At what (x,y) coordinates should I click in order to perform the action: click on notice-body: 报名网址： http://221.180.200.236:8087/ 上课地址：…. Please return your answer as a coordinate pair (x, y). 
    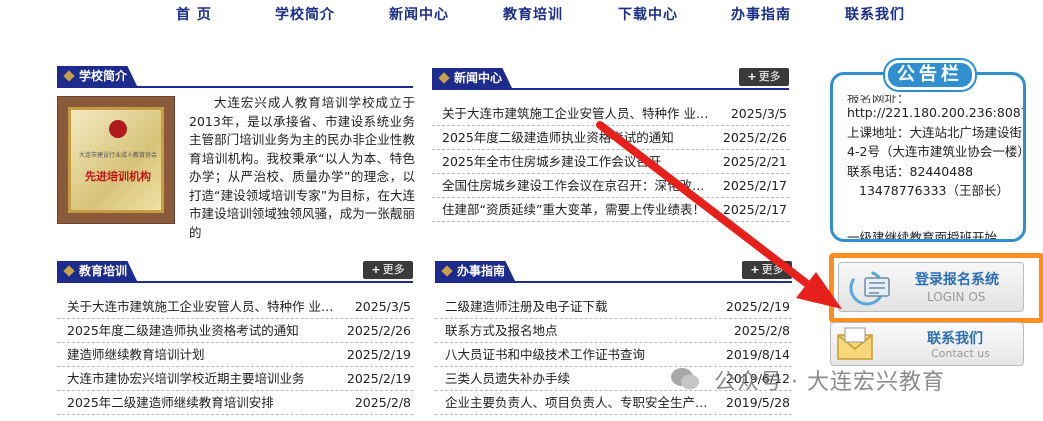
    Looking at the image, I should click on (936, 148).